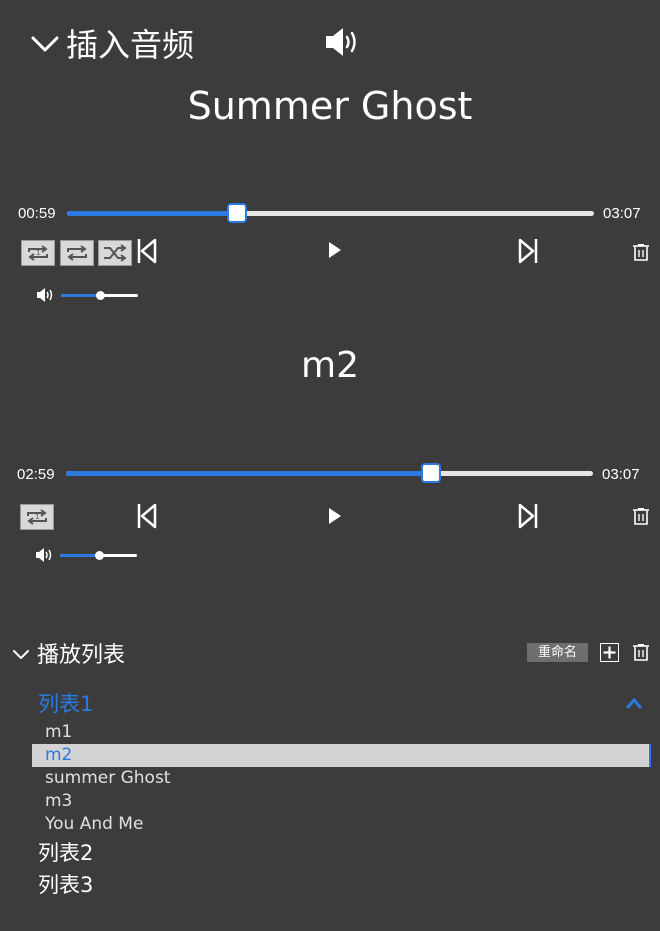 This screenshot has height=931, width=660. Describe the element at coordinates (45, 295) in the screenshot. I see `player-1-volume-icon` at that location.